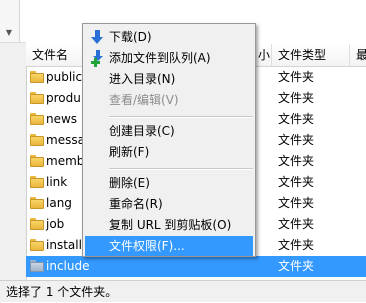 This screenshot has height=303, width=366. I want to click on menu-item-copy-url: 复制 URL 到剪贴板(O), so click(169, 225).